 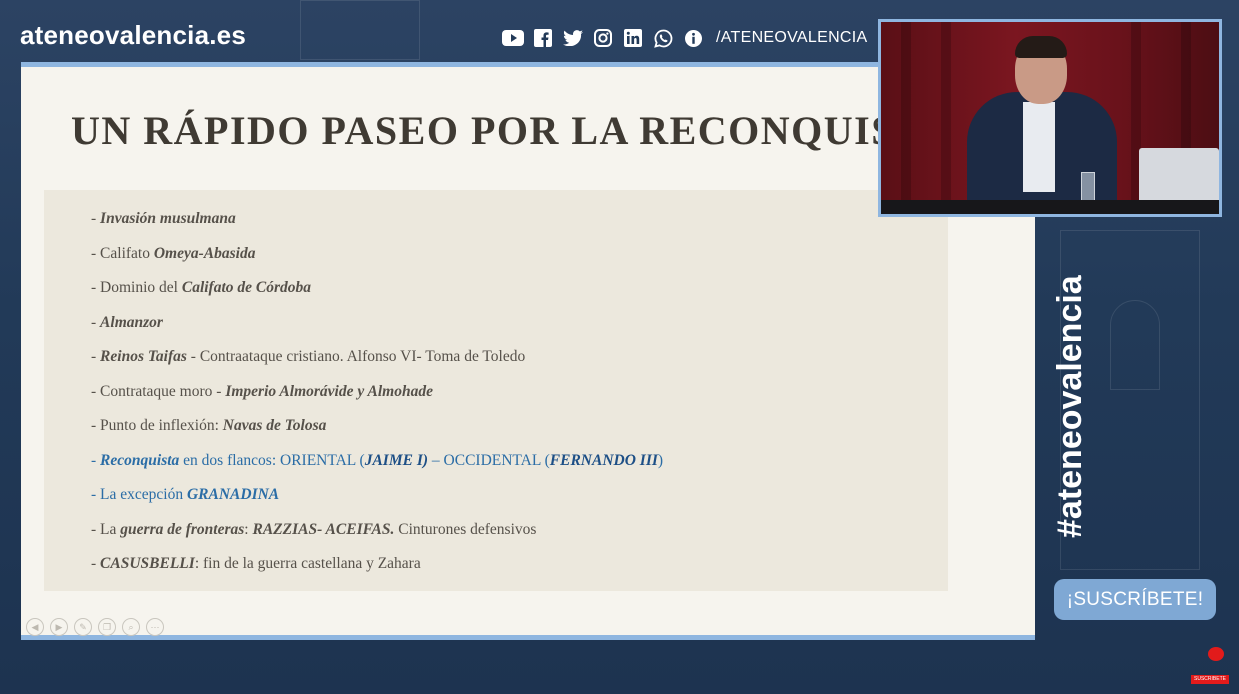 I want to click on list-item: - Punto de inflexión: Navas de Tolosa, so click(x=209, y=425).